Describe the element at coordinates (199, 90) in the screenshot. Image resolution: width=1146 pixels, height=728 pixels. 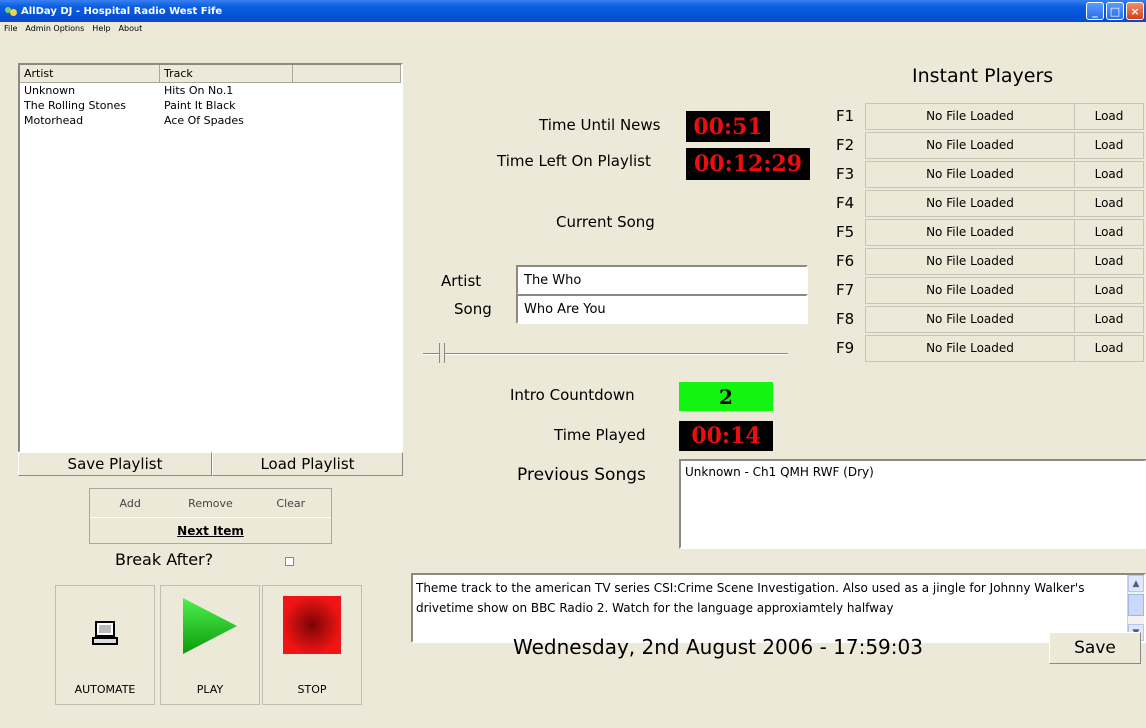
I see `row-track: Hits On No.1` at that location.